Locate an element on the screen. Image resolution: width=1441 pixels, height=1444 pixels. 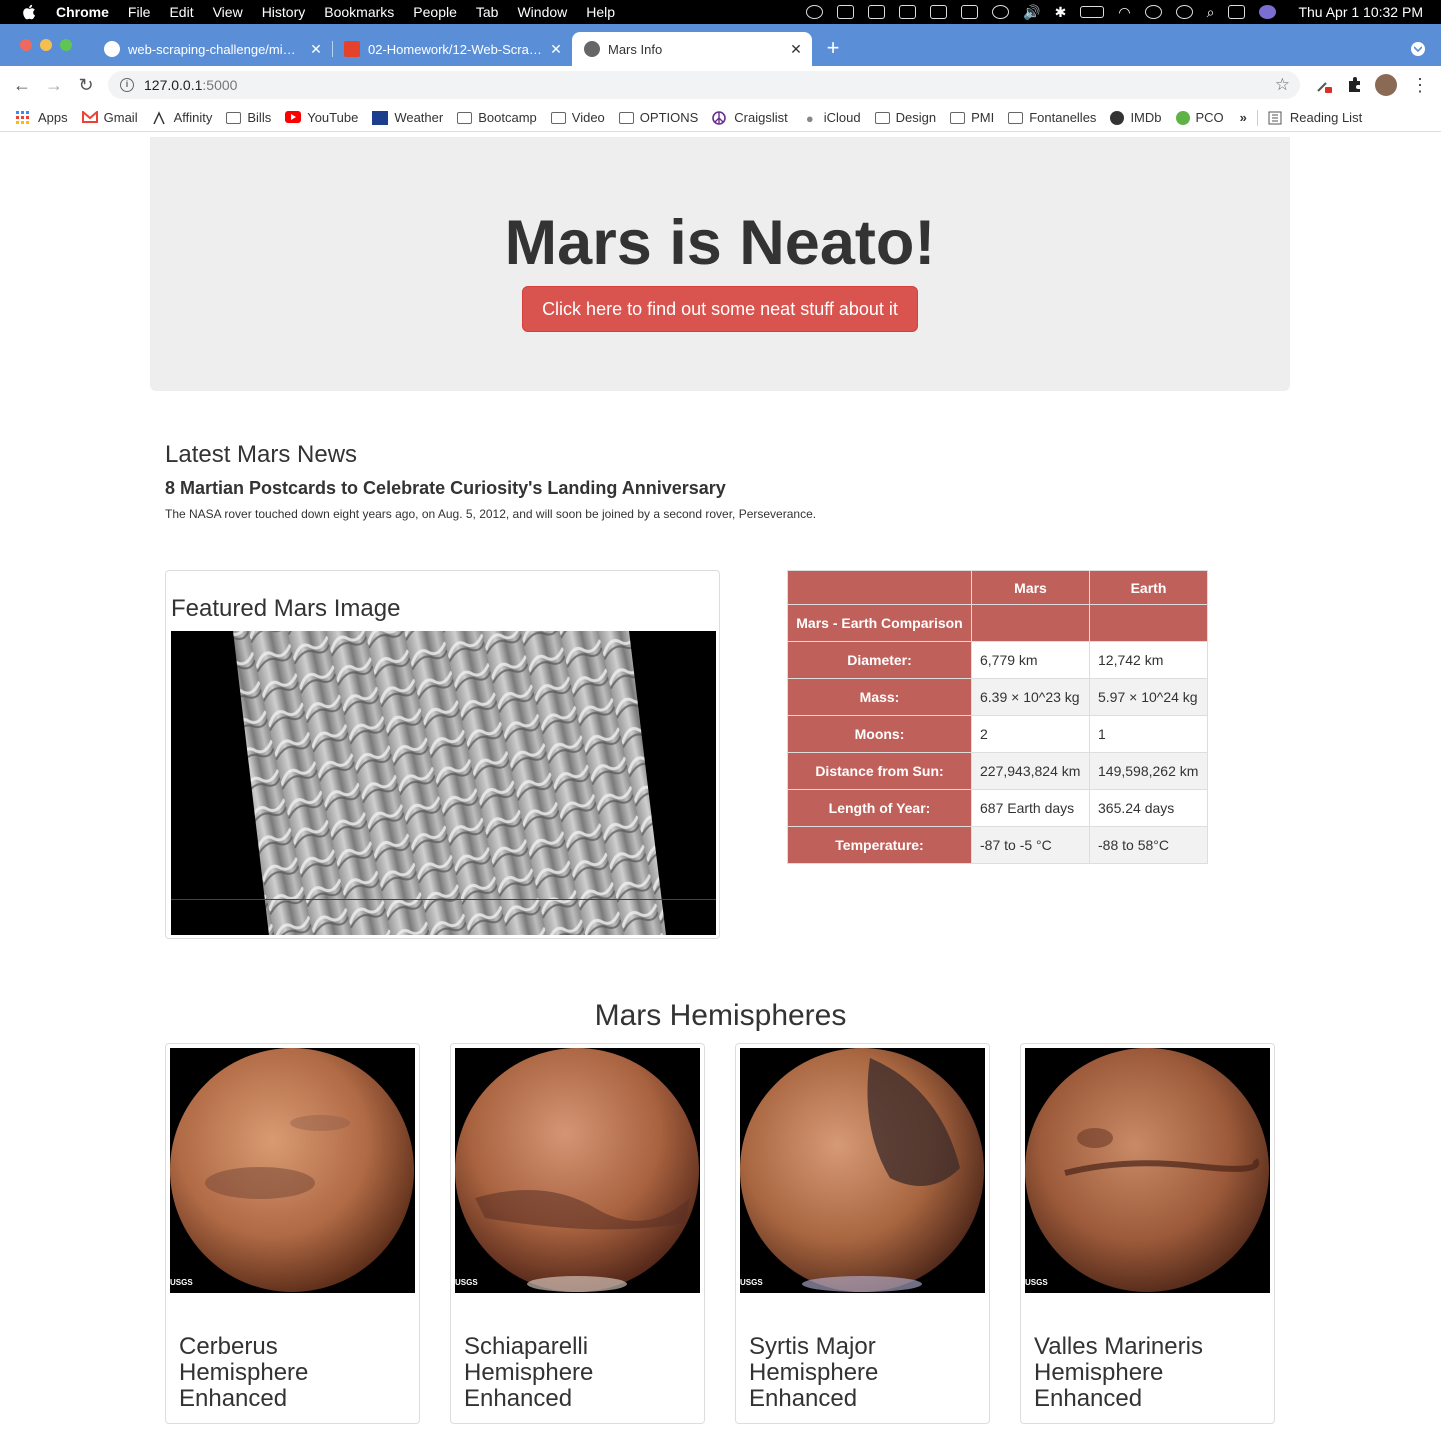
bookmark-imdb: IMDb is located at coordinates (1136, 117).